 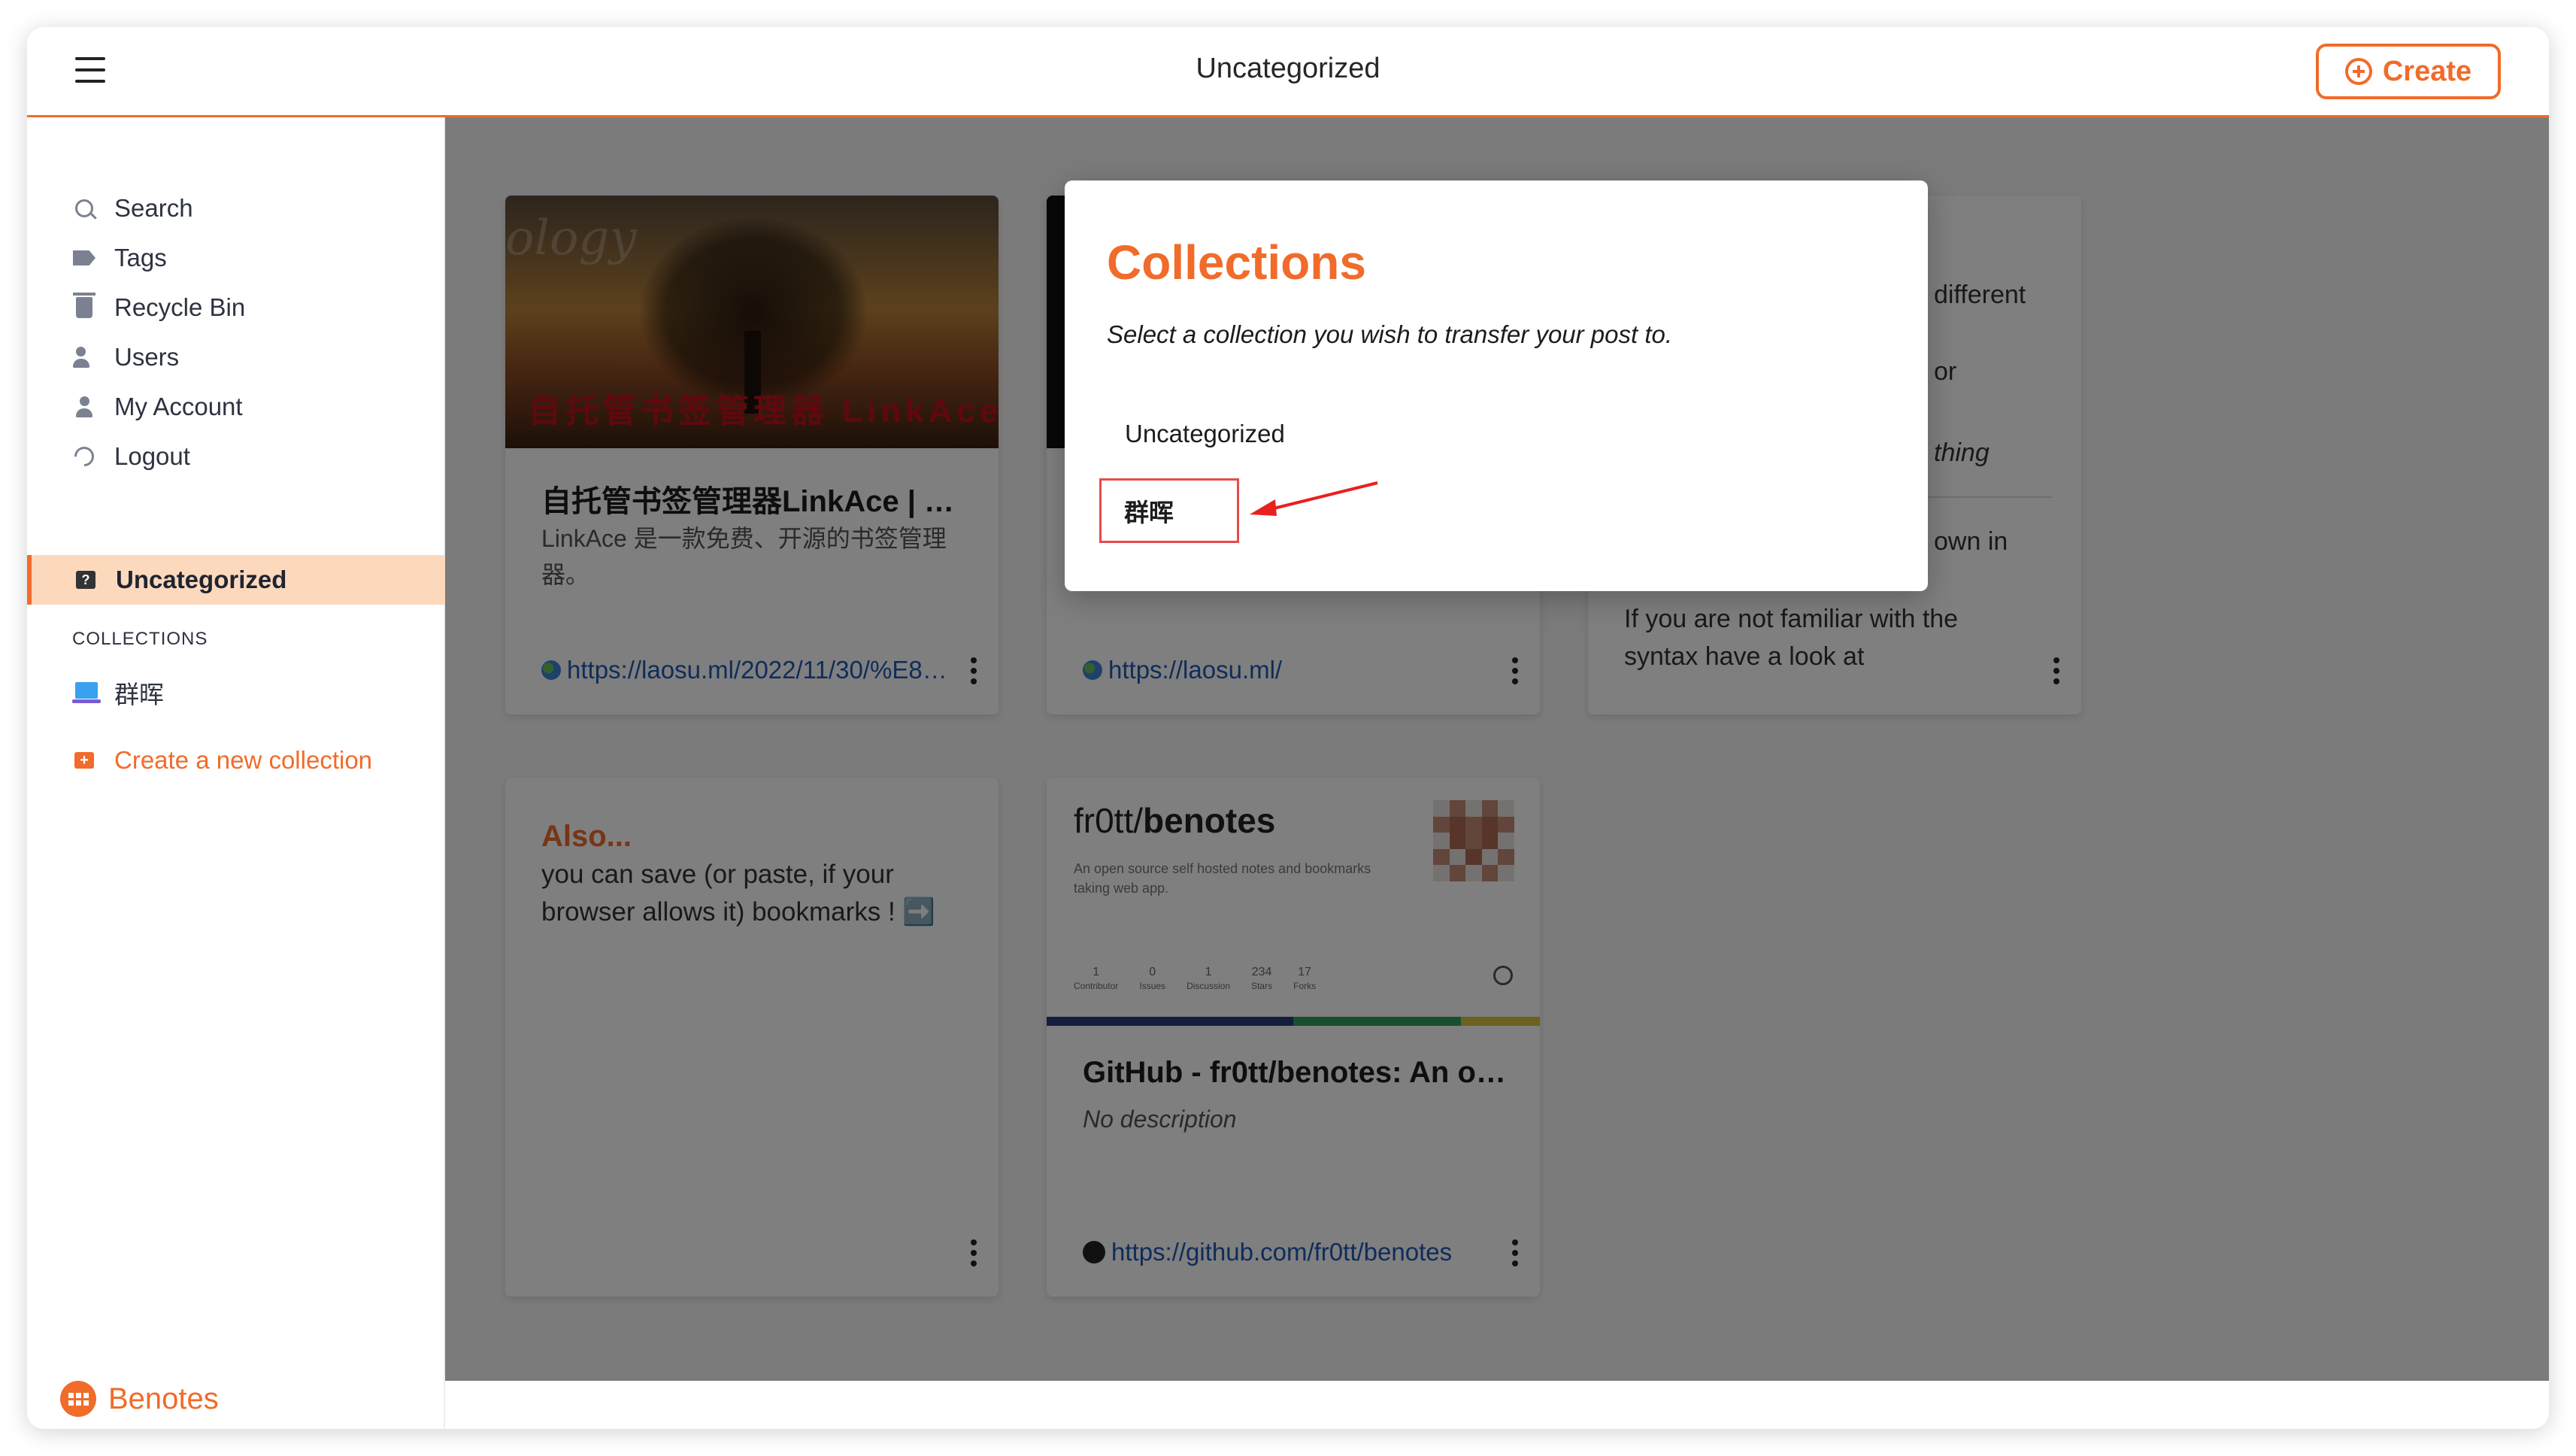 I want to click on annotation-arrow-icon, so click(x=1314, y=498).